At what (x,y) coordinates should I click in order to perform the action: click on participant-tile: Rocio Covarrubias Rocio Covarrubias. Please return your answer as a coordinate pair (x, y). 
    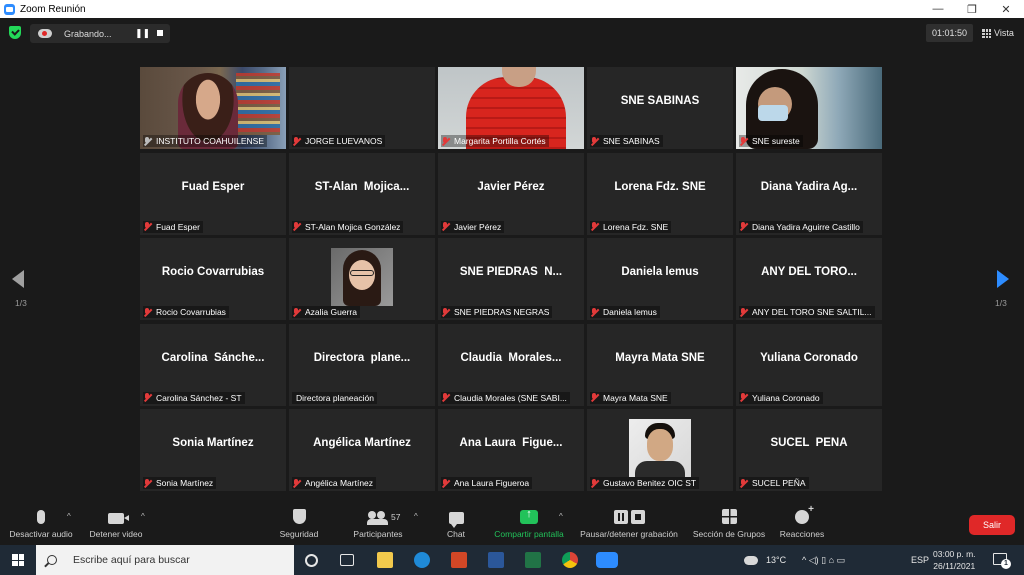
    Looking at the image, I should click on (213, 279).